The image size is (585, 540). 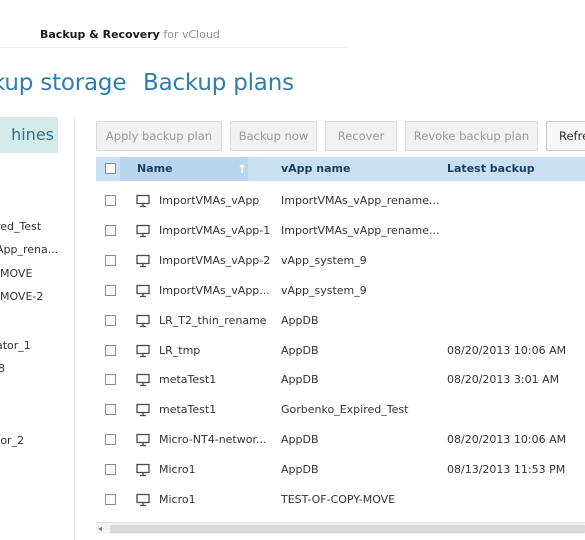 I want to click on table-row: LR_T2_thin_rename AppDB, so click(x=340, y=321).